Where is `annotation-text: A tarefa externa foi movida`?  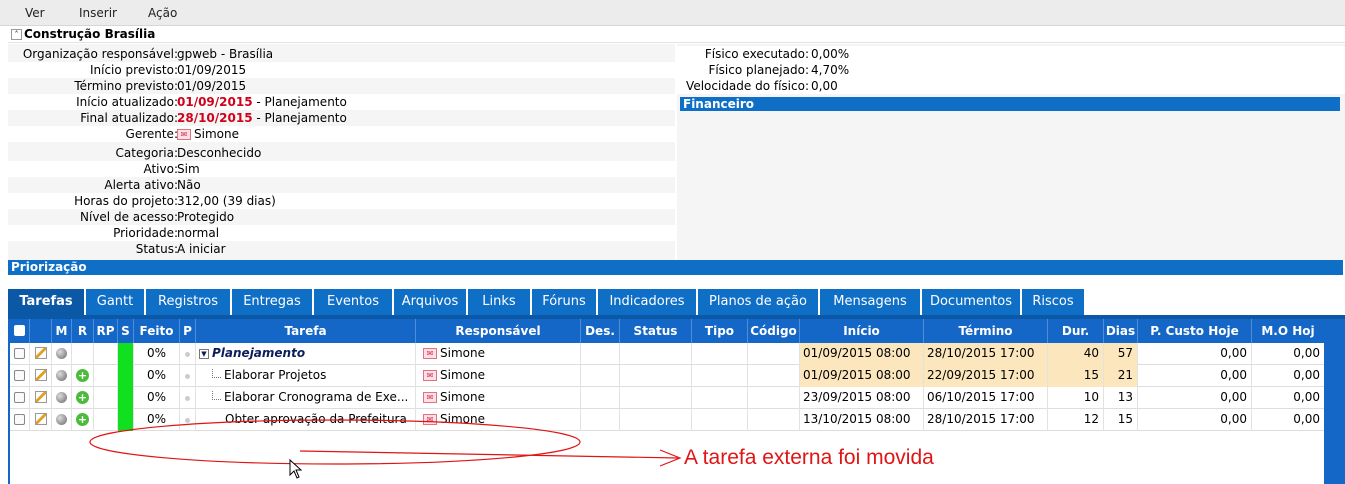
annotation-text: A tarefa externa foi movida is located at coordinates (809, 457).